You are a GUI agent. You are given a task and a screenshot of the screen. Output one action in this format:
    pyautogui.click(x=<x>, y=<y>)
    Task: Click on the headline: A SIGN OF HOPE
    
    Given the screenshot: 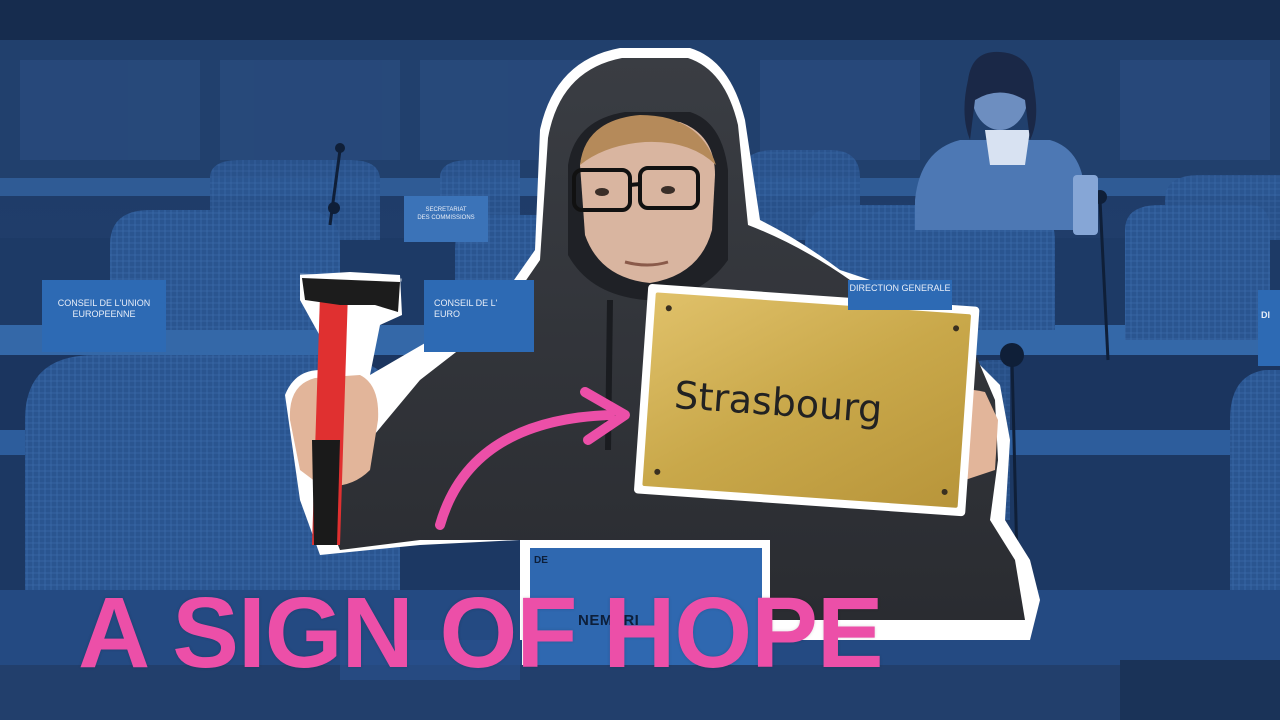 What is the action you would take?
    pyautogui.click(x=481, y=633)
    